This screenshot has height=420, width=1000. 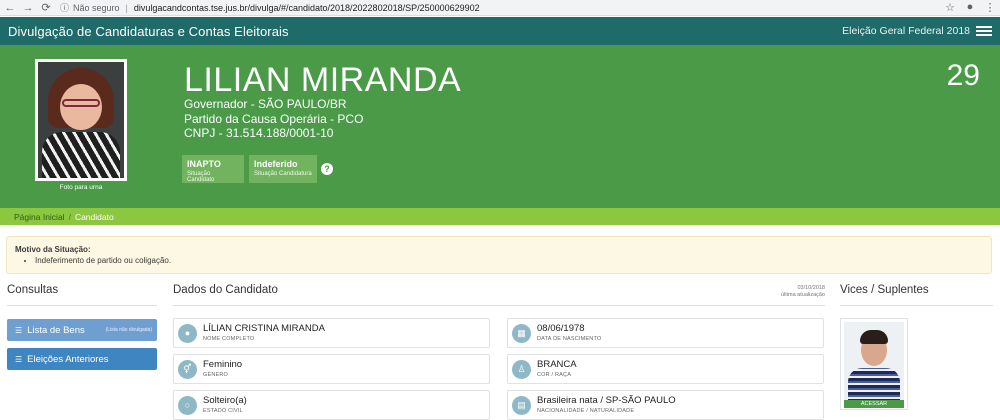 I want to click on person-icon: ♙, so click(x=521, y=369).